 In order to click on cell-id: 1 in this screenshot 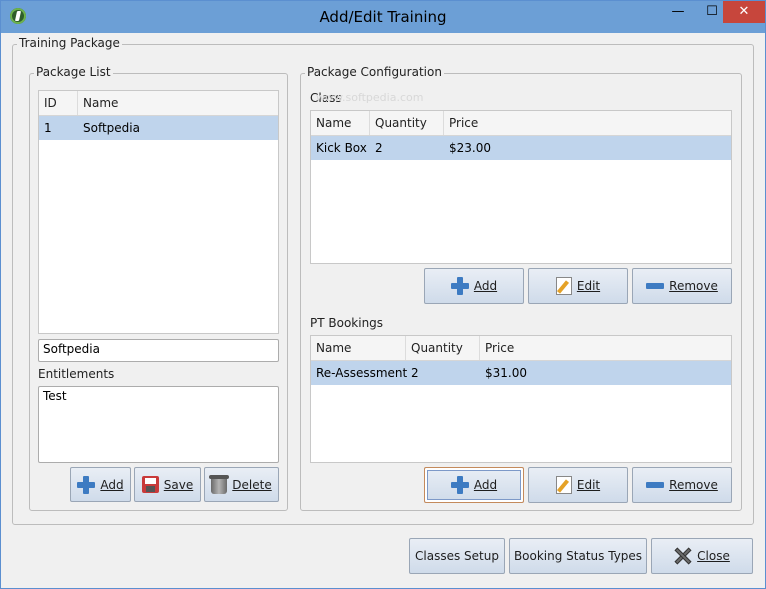, I will do `click(48, 128)`.